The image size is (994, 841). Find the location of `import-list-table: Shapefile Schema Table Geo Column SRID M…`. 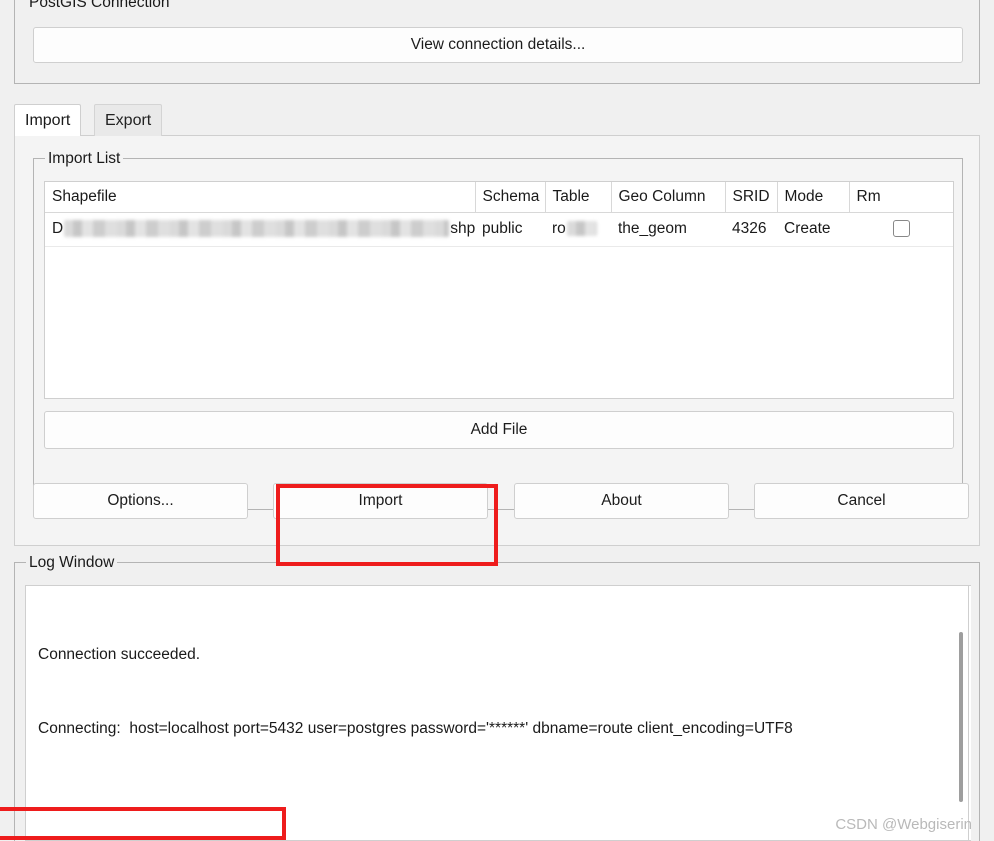

import-list-table: Shapefile Schema Table Geo Column SRID M… is located at coordinates (499, 214).